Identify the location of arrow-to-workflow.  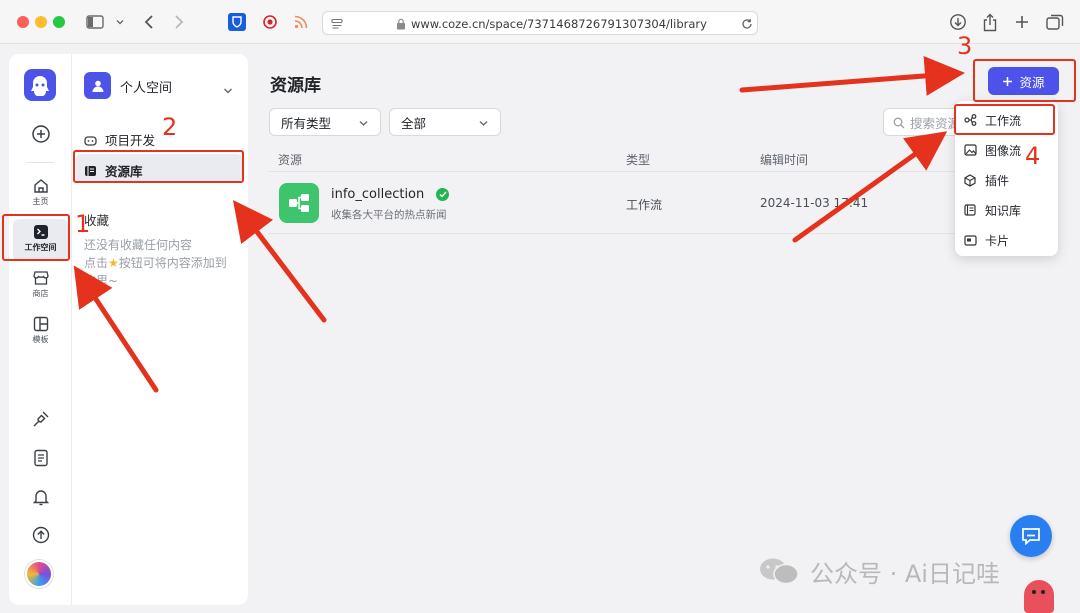
(870, 187).